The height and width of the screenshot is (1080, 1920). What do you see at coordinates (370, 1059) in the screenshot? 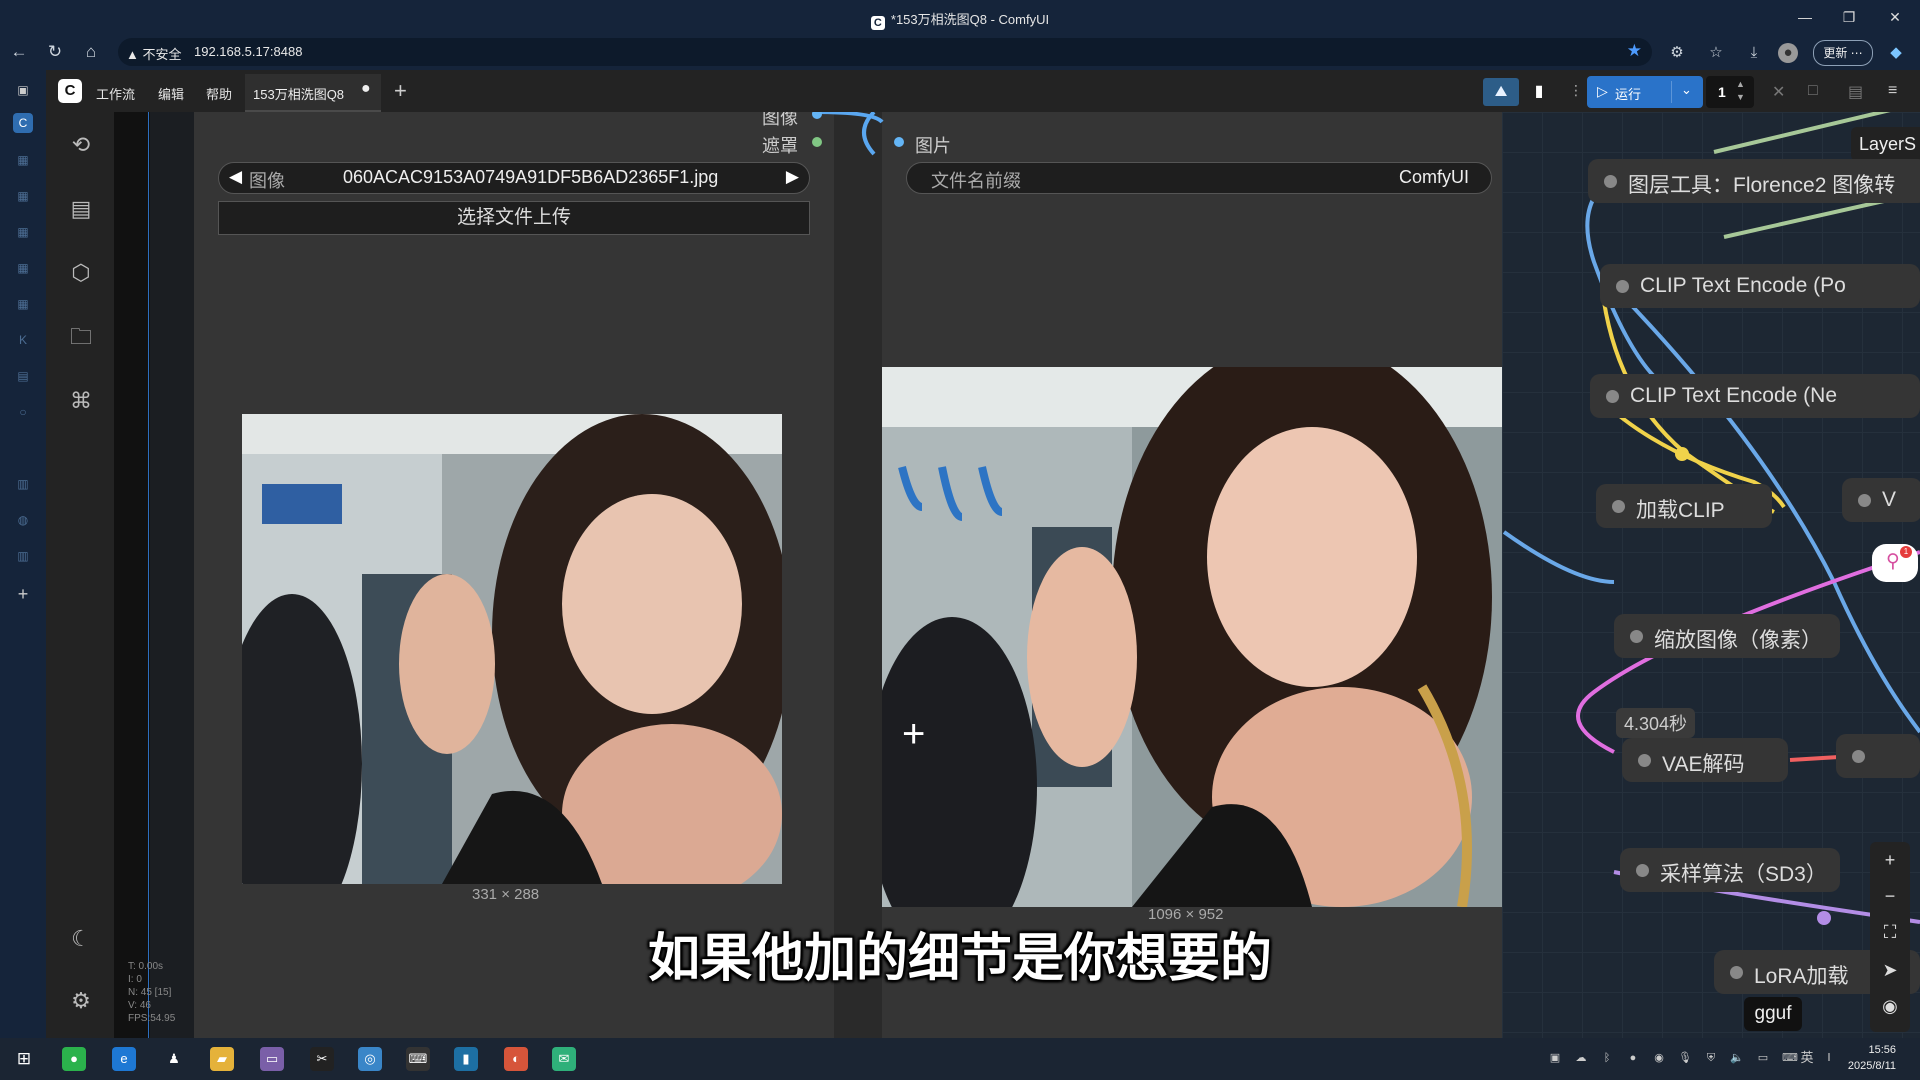
I see `photos-app-icon: ◎` at bounding box center [370, 1059].